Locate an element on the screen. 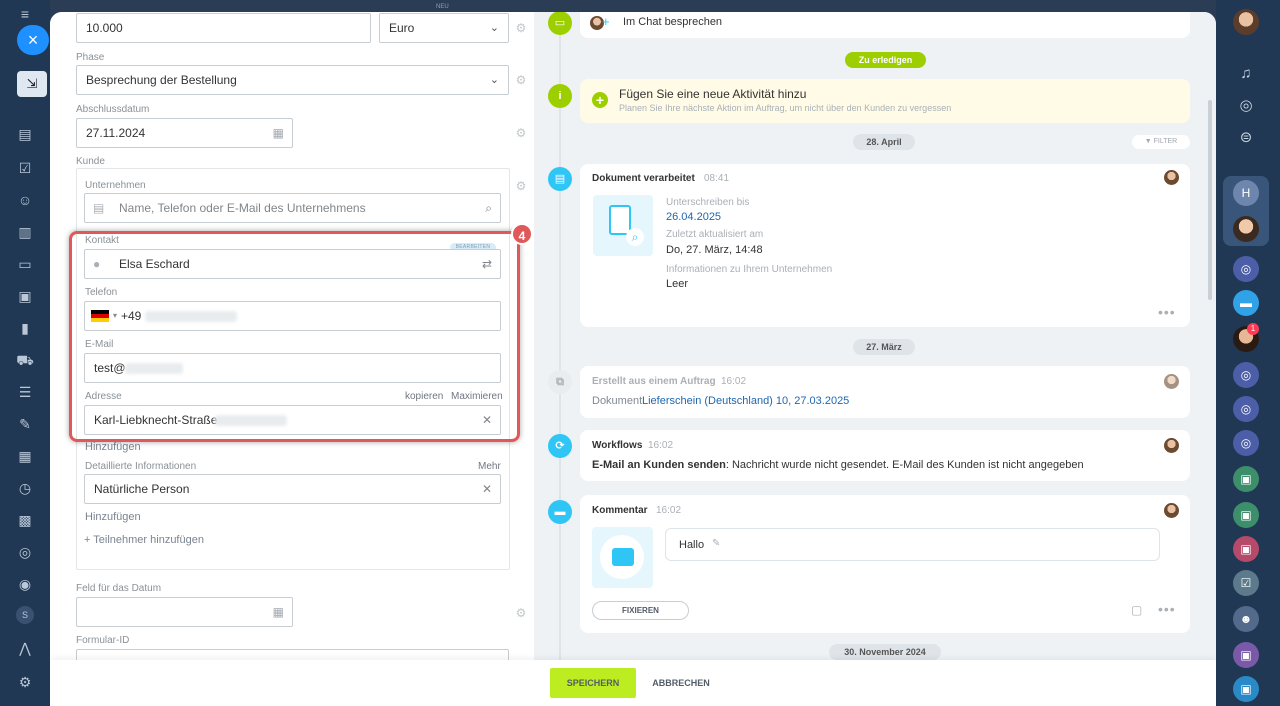  clear-icon: ✕ is located at coordinates (487, 489).